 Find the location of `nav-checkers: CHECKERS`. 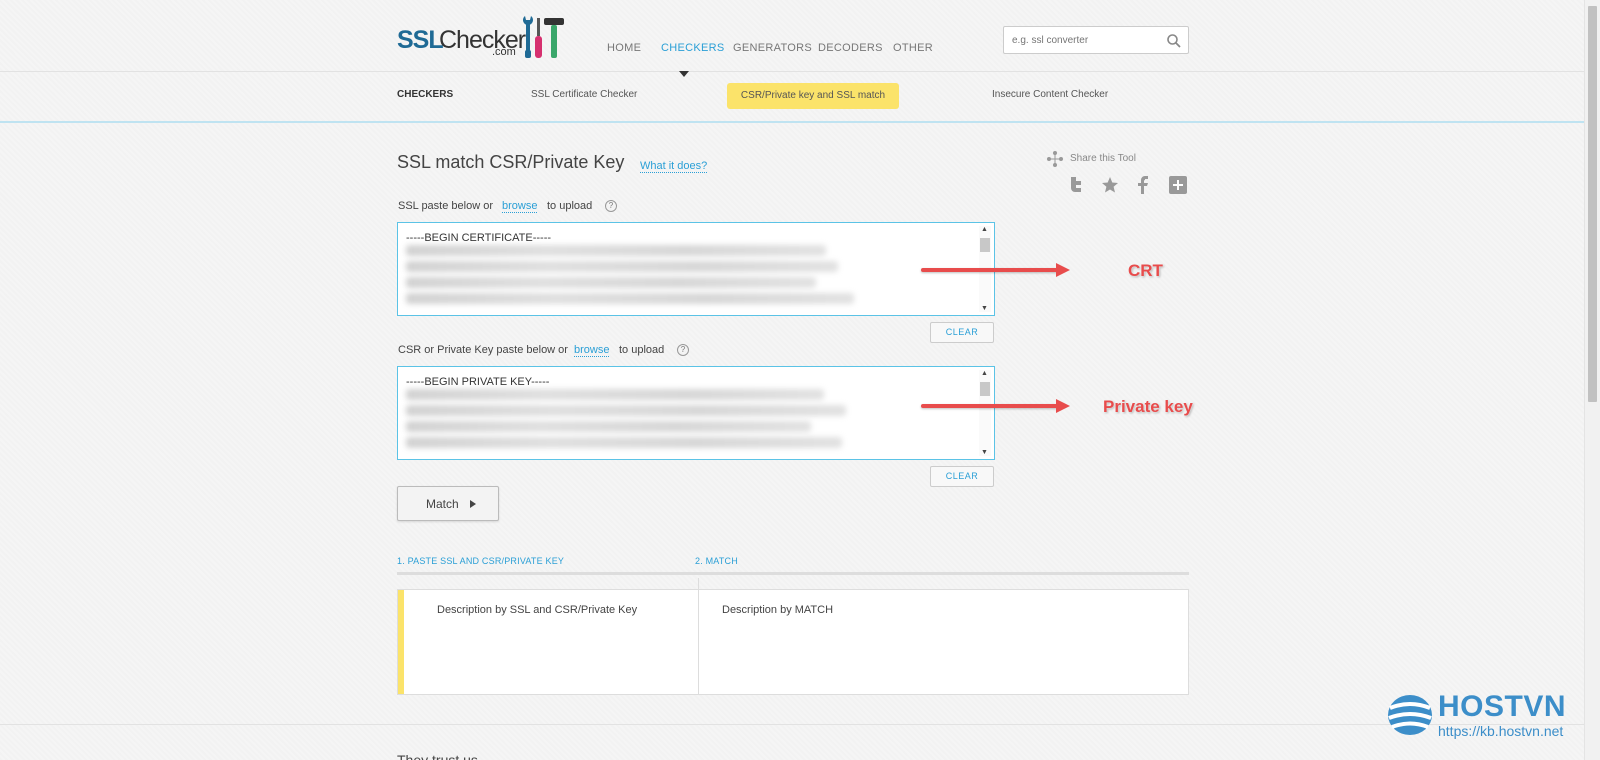

nav-checkers: CHECKERS is located at coordinates (693, 48).